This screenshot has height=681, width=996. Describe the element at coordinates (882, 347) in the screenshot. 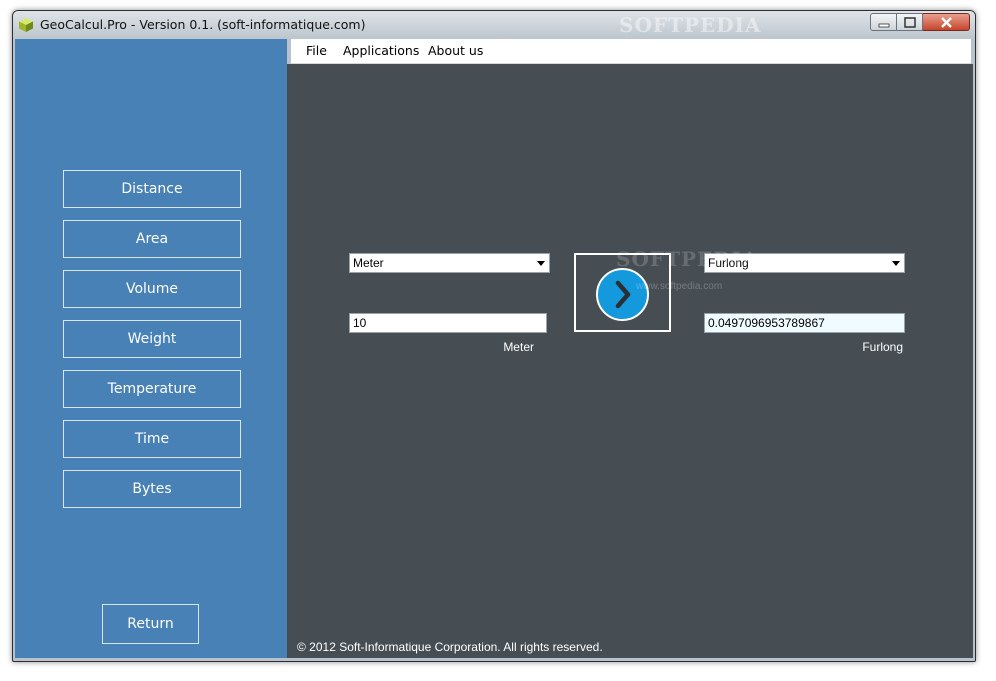

I see `to-unit-label: Furlong` at that location.